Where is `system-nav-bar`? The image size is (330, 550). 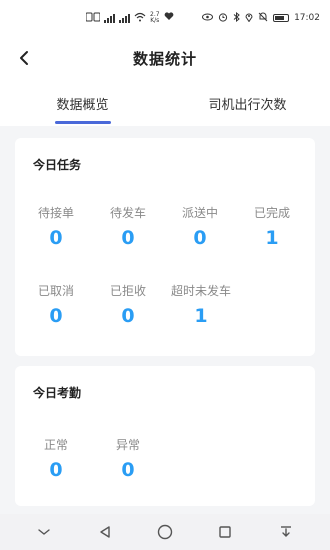 system-nav-bar is located at coordinates (165, 532).